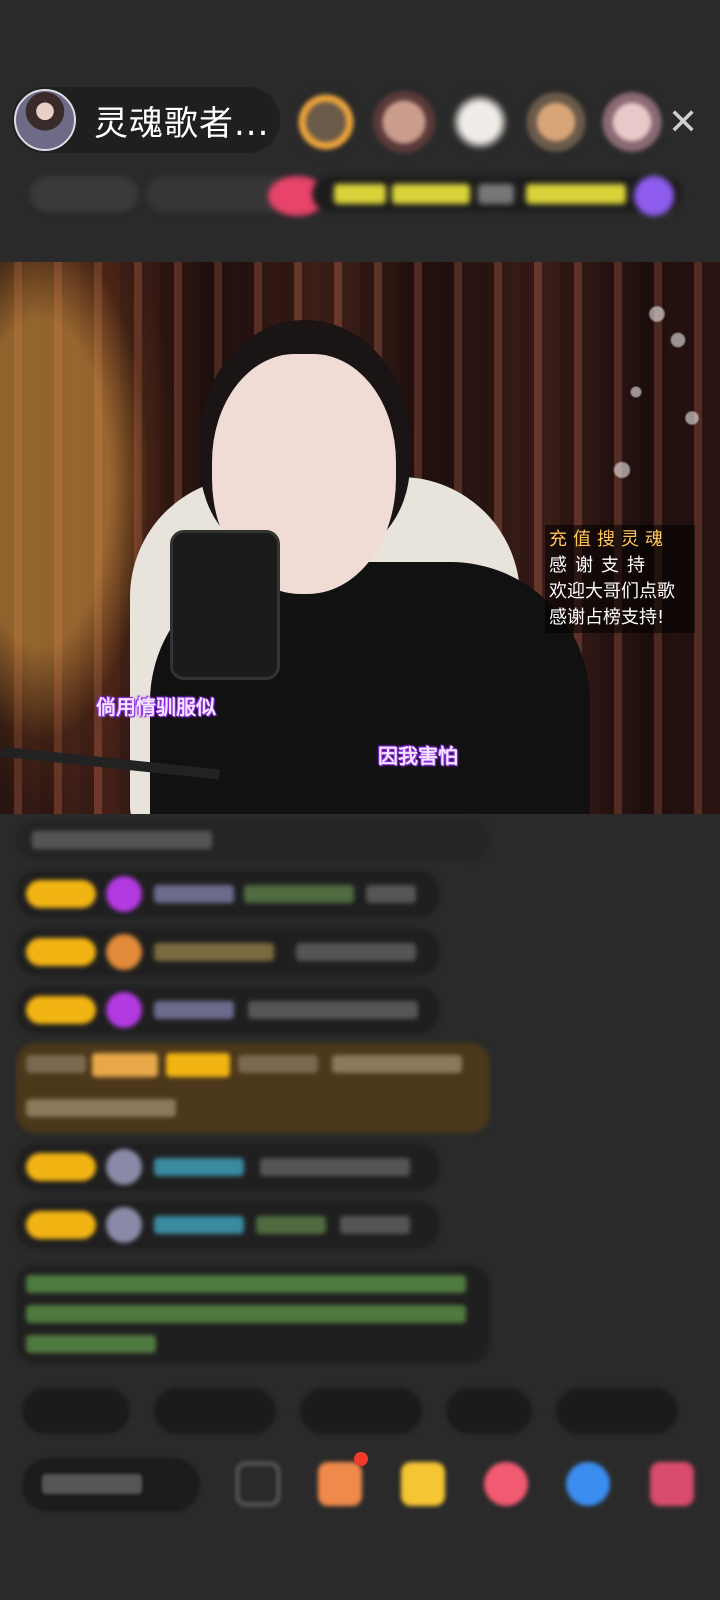  Describe the element at coordinates (506, 1484) in the screenshot. I see `like-icon` at that location.